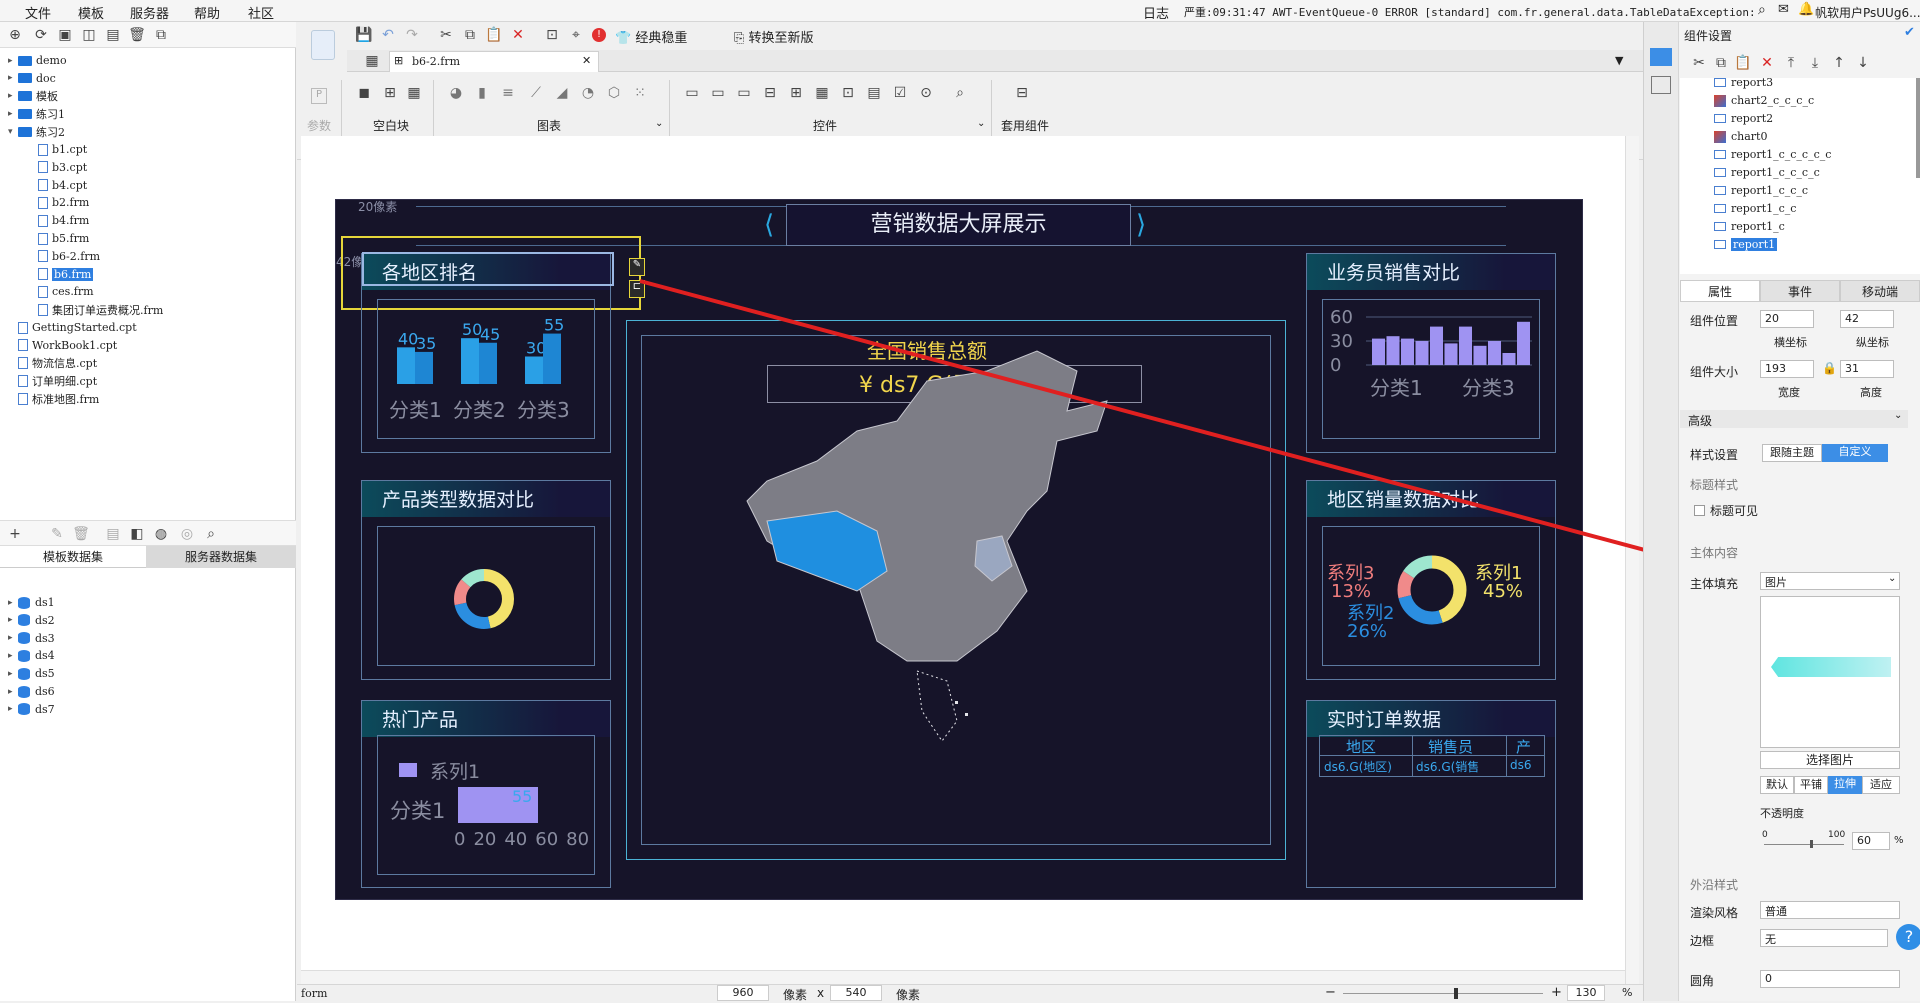 The width and height of the screenshot is (1920, 1003). I want to click on style-custom: 自定义, so click(1855, 453).